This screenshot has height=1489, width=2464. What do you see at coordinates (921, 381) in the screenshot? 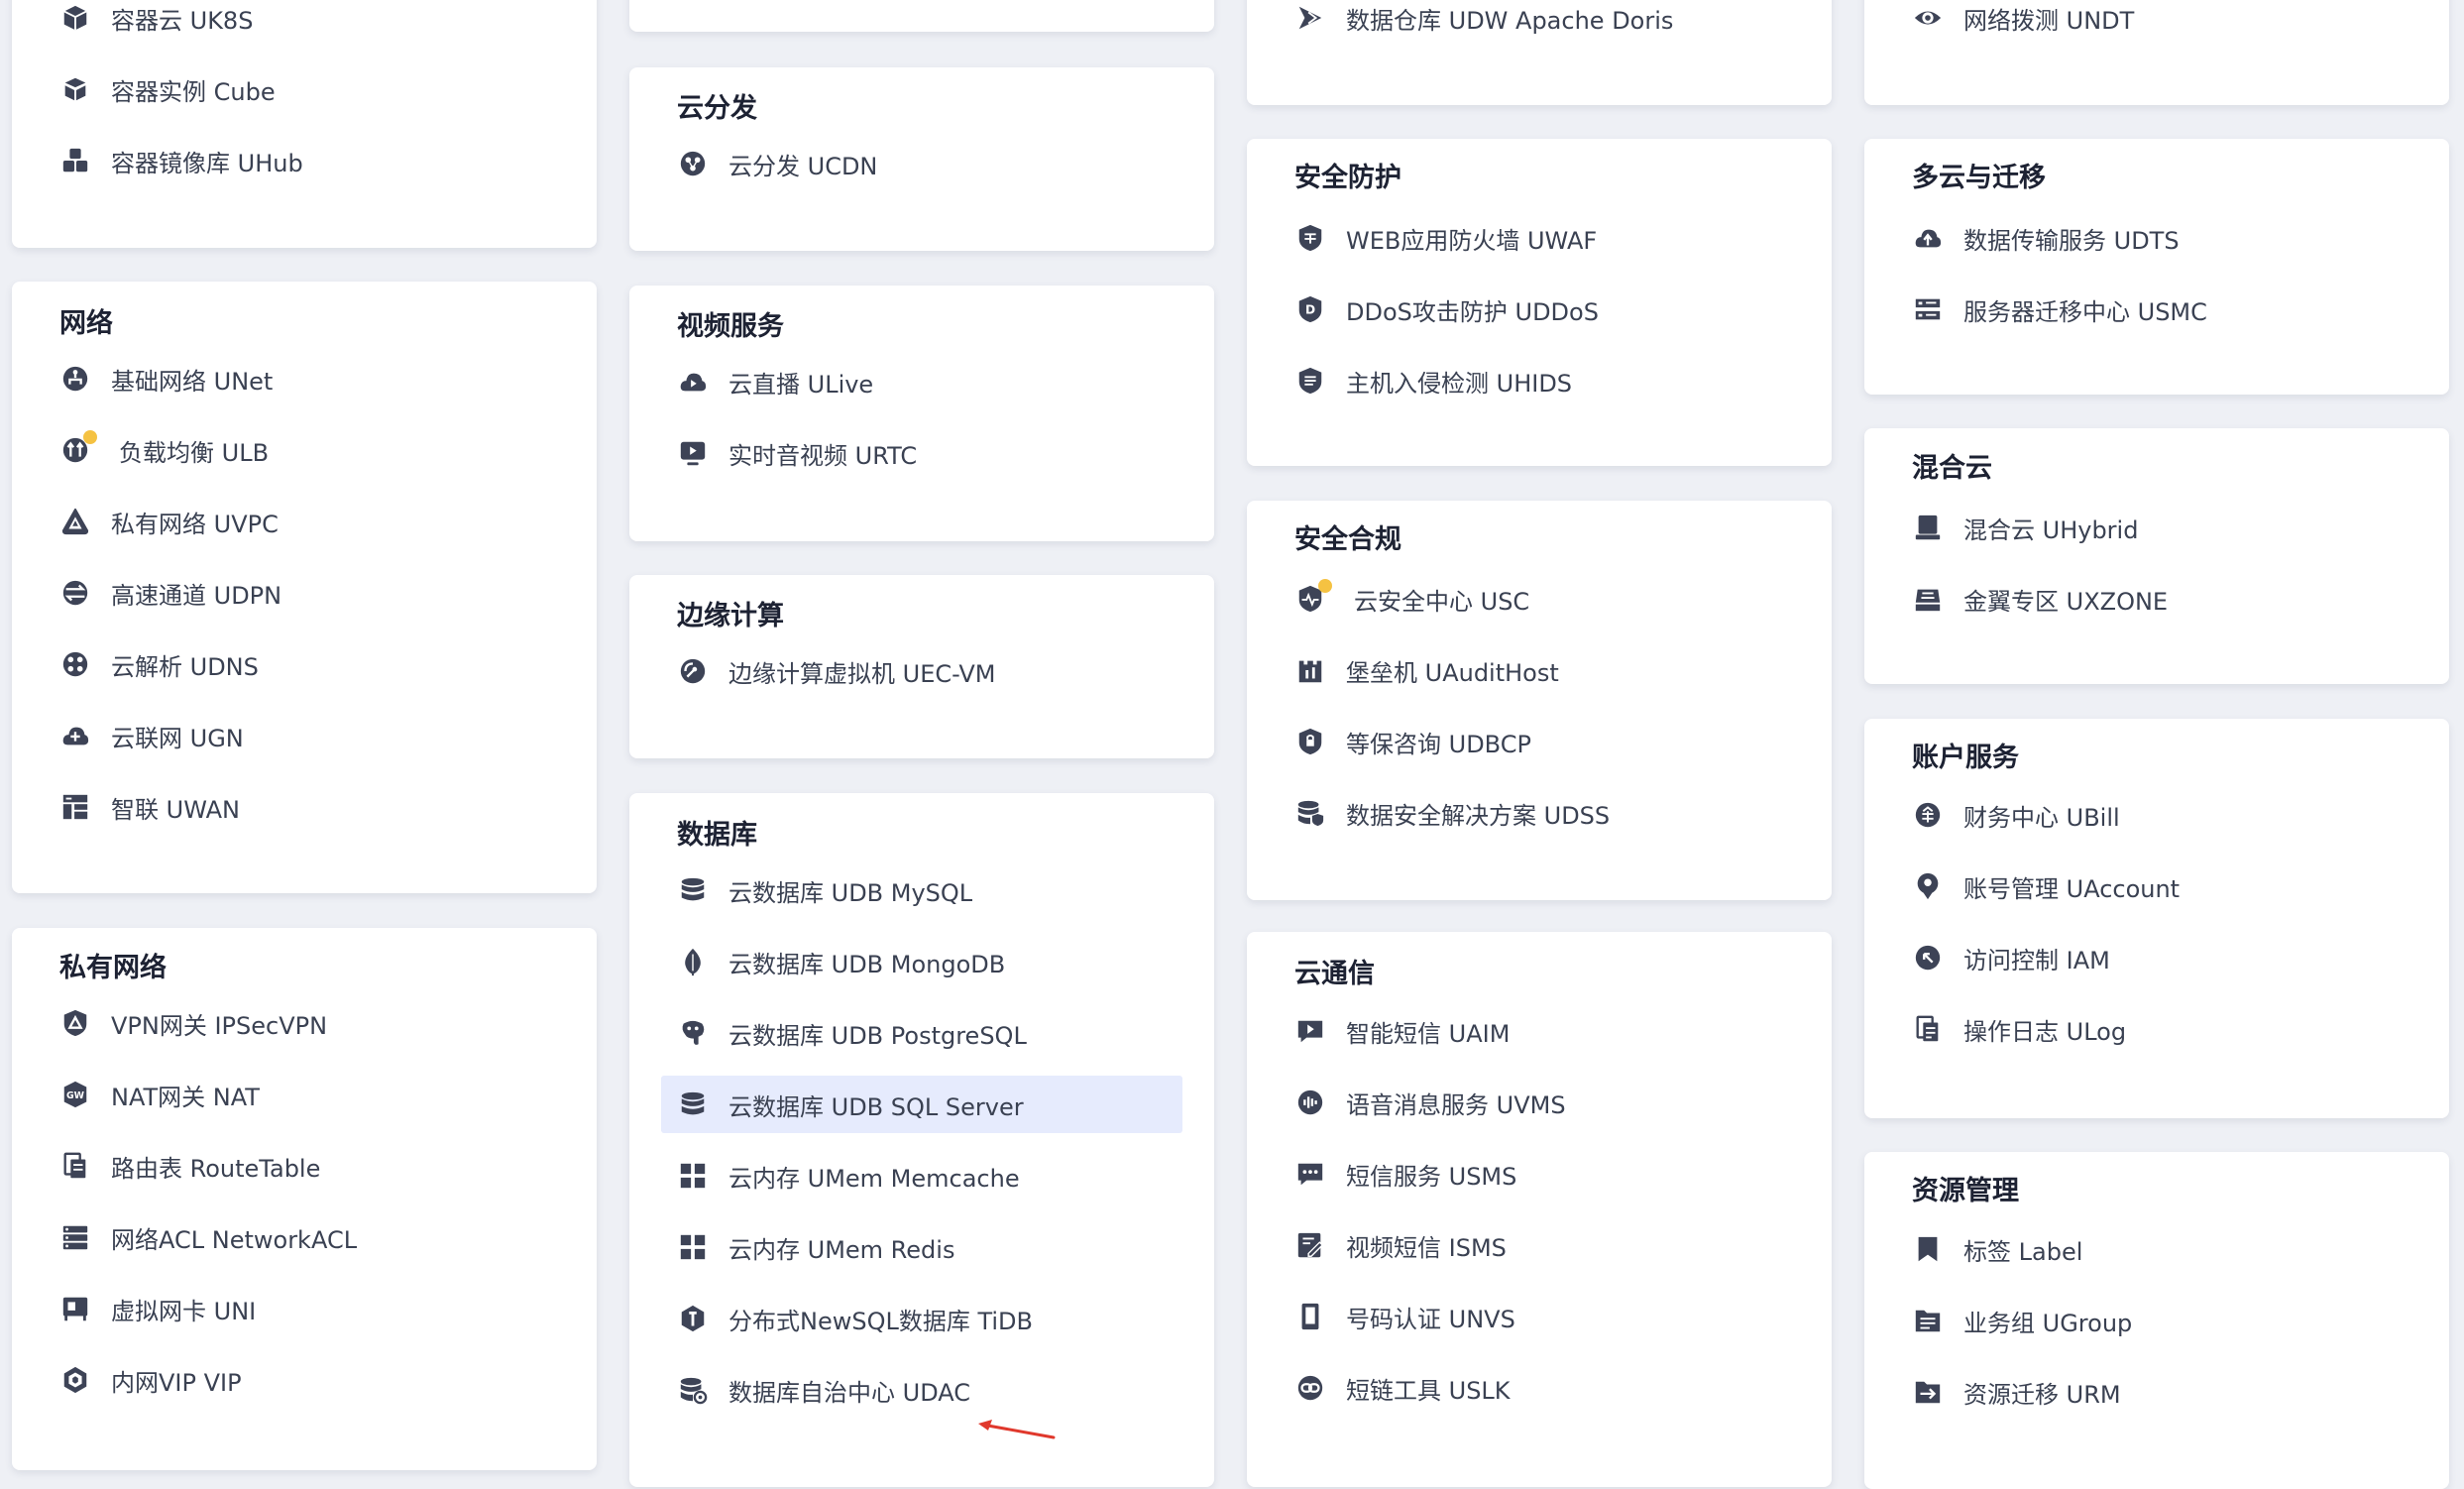
I see `menu-item: 云直播 ULive` at bounding box center [921, 381].